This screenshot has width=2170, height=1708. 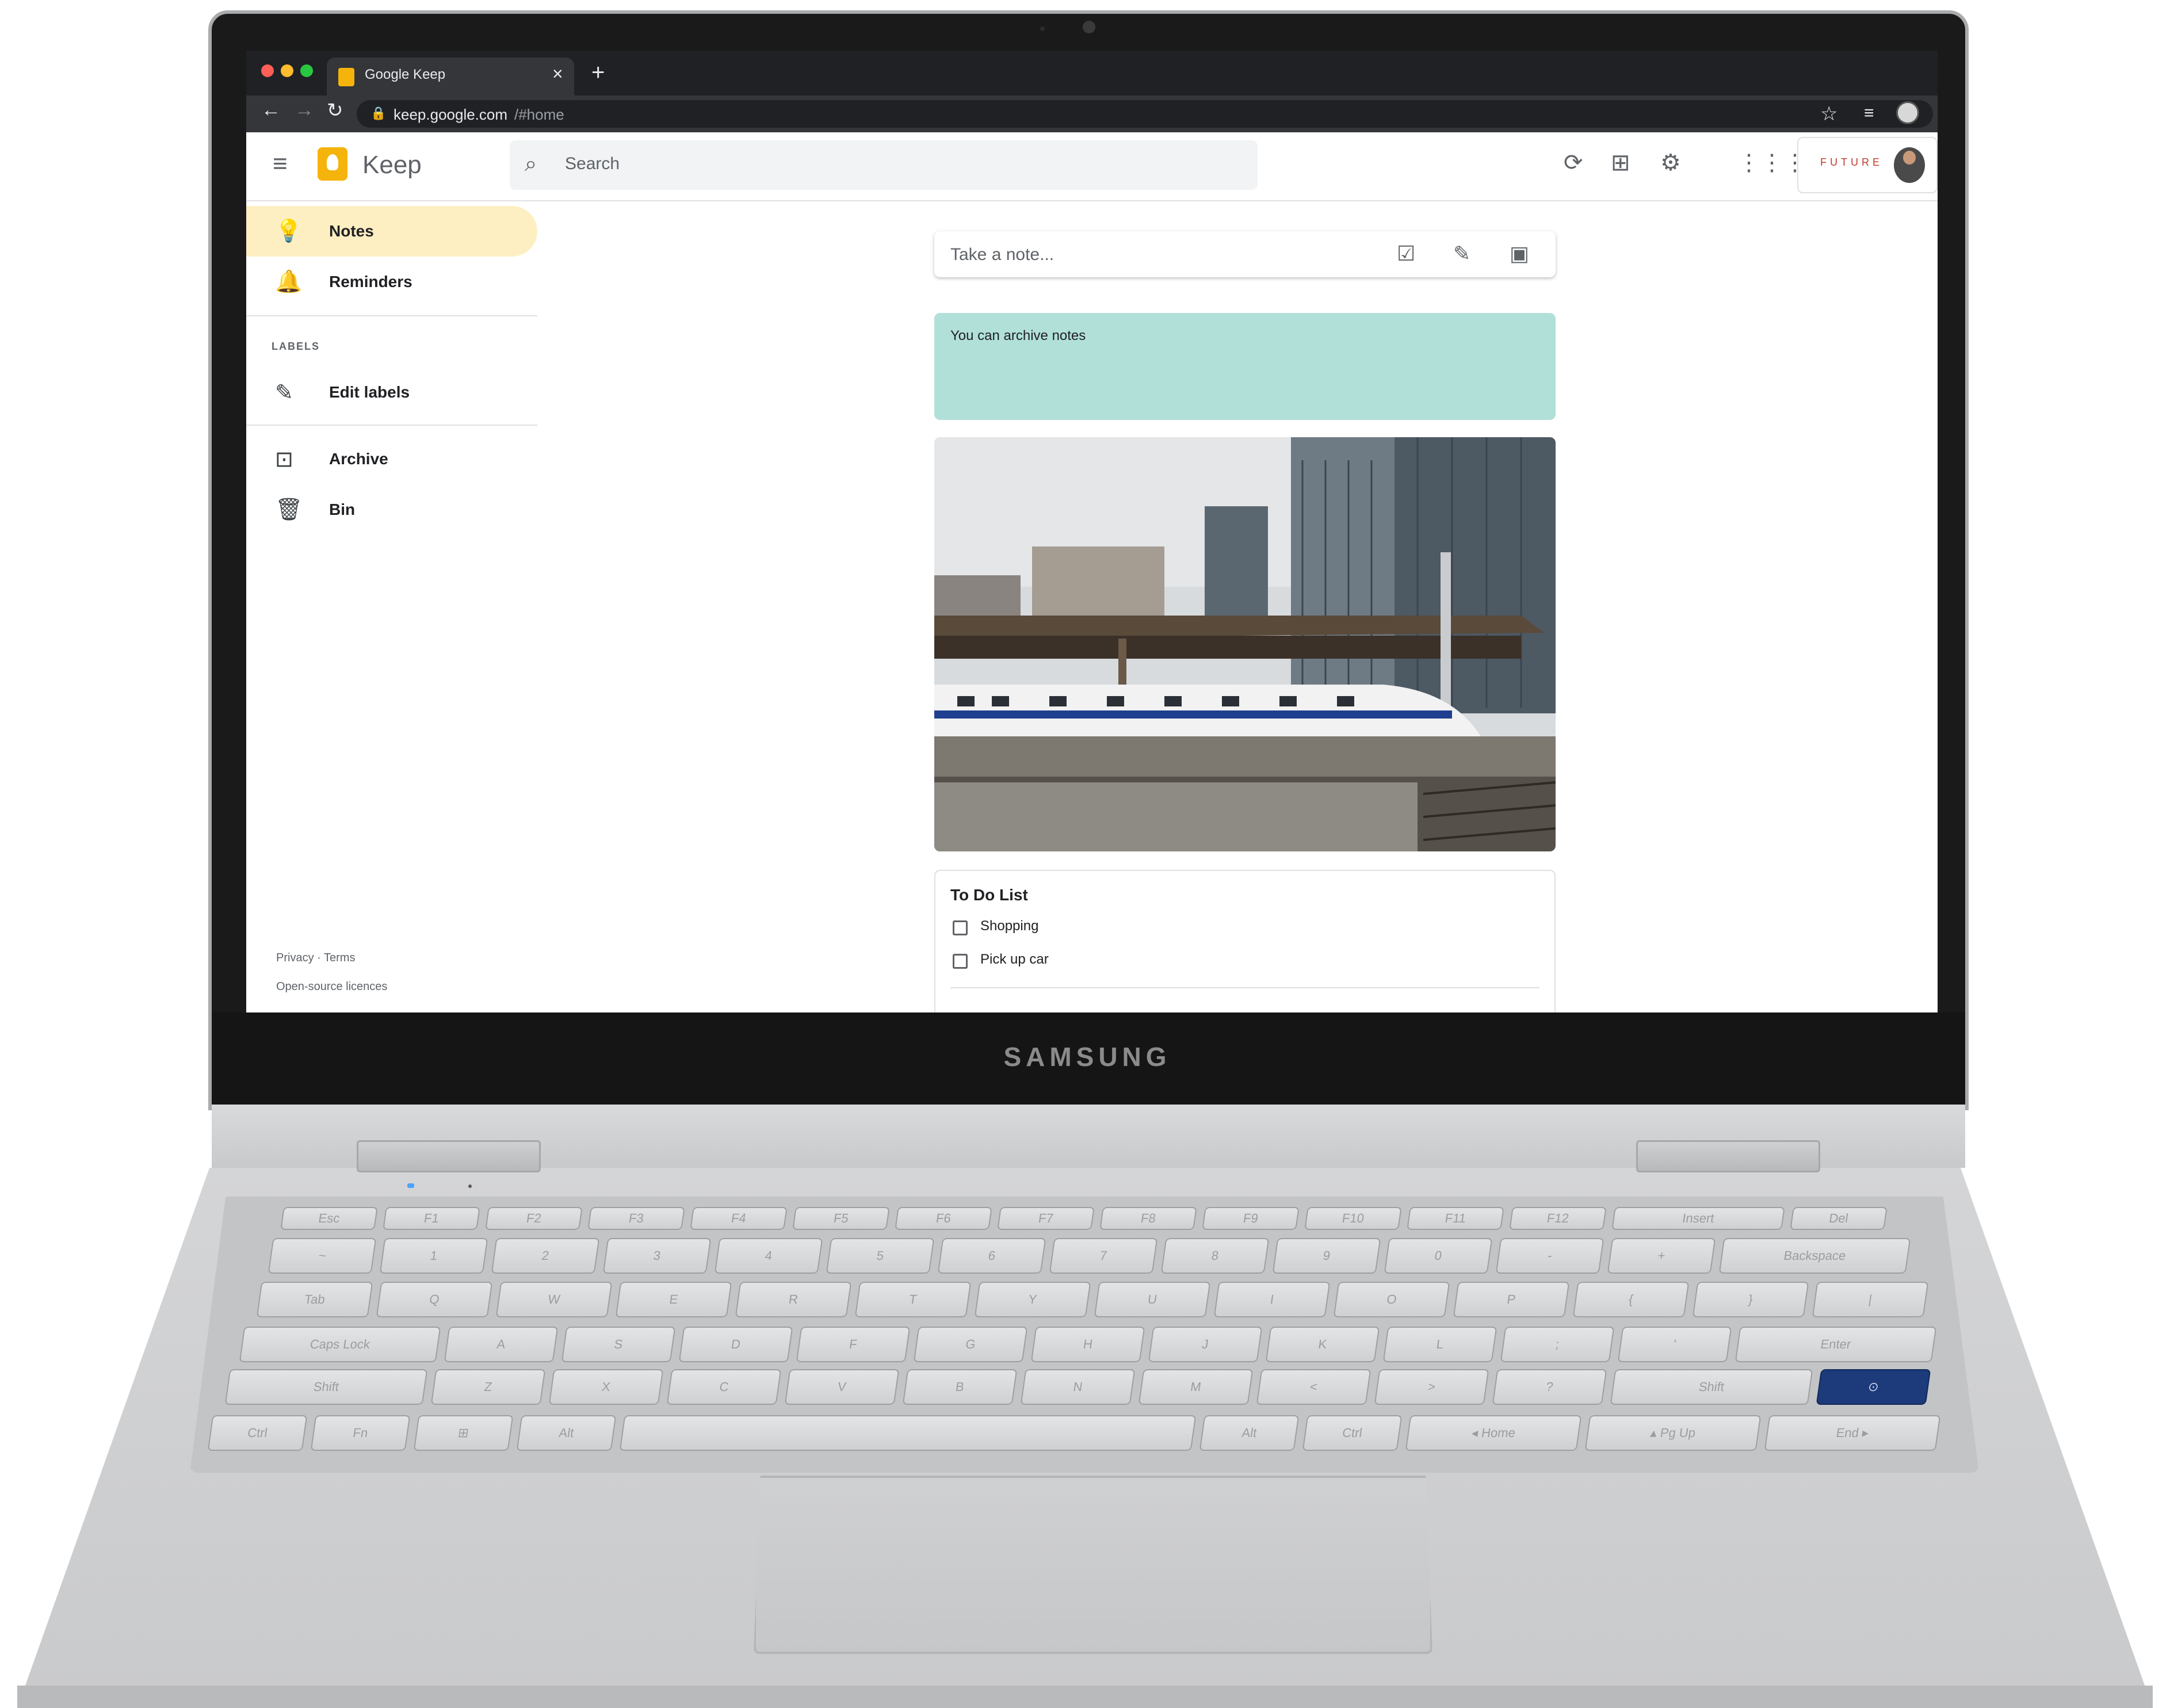 What do you see at coordinates (1406, 254) in the screenshot?
I see `new-list-icon: ☑` at bounding box center [1406, 254].